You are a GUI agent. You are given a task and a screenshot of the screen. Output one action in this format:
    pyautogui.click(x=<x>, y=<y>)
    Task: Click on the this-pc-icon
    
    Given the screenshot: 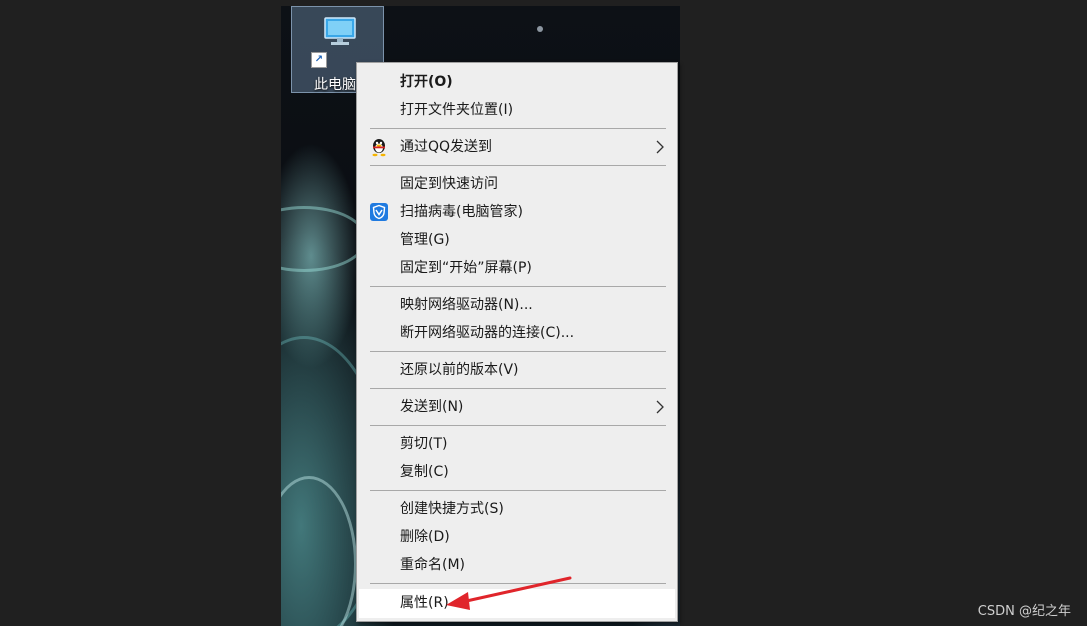 What is the action you would take?
    pyautogui.click(x=340, y=31)
    